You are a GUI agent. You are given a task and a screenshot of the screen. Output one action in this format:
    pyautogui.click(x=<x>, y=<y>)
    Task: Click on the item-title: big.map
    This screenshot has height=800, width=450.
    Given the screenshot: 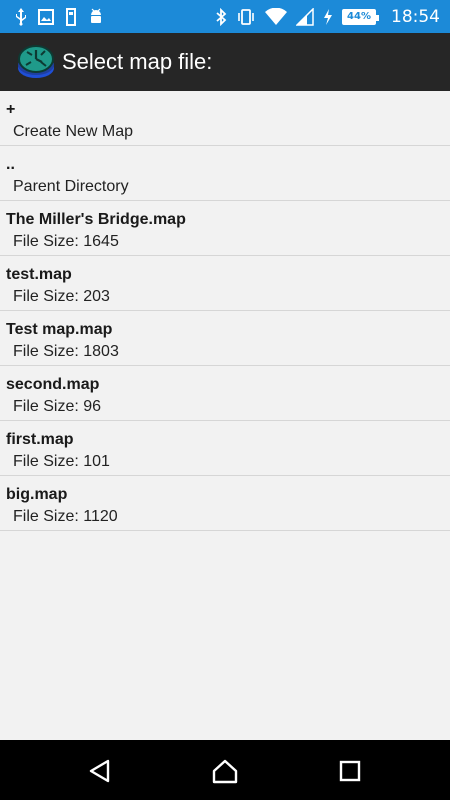 What is the action you would take?
    pyautogui.click(x=37, y=494)
    